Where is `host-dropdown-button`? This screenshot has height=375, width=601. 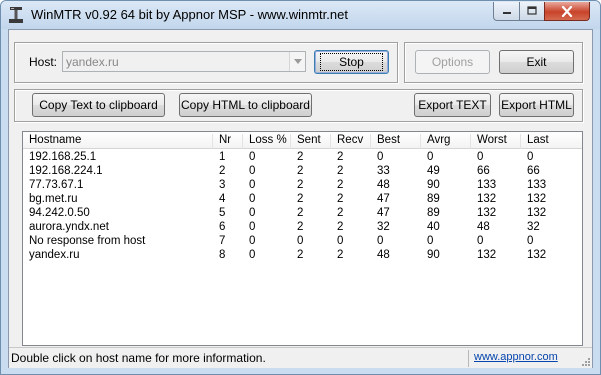
host-dropdown-button is located at coordinates (297, 61).